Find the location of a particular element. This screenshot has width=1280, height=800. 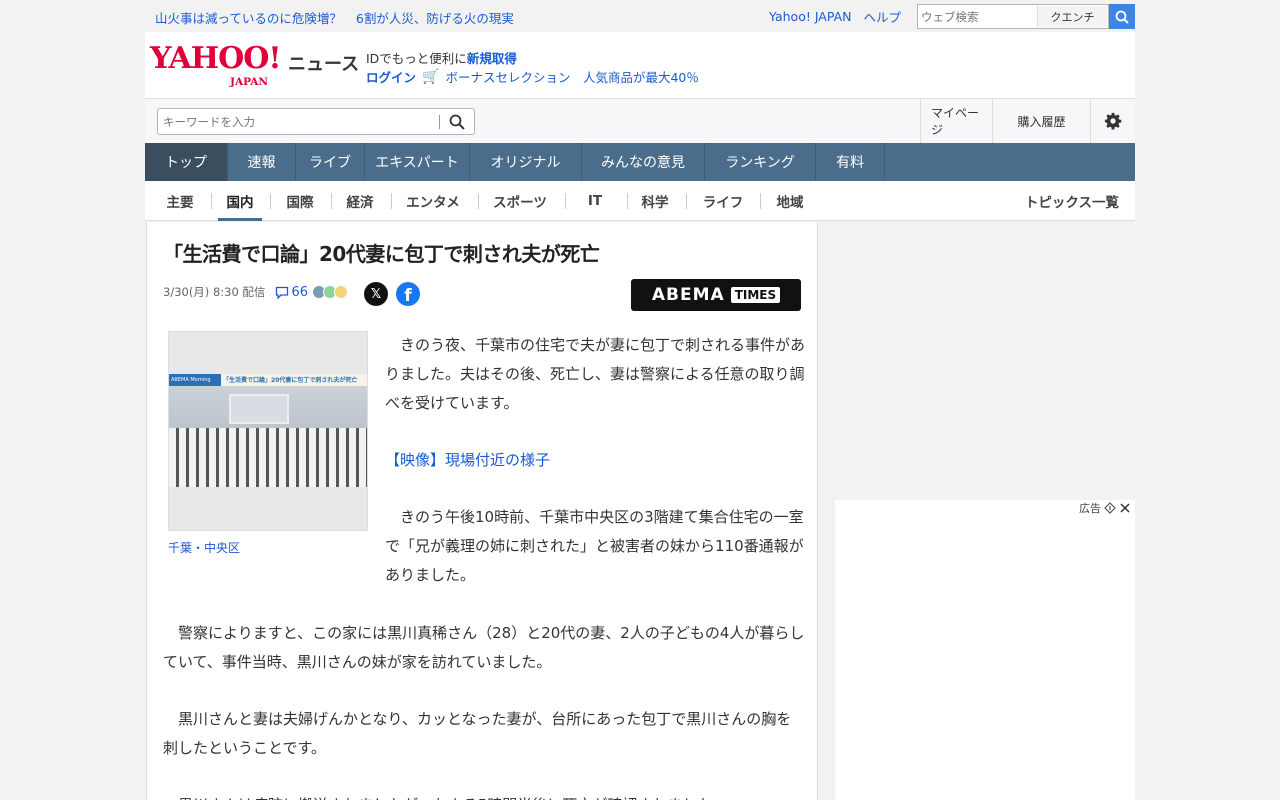

video-link: 【映像】現場付近の様子 is located at coordinates (595, 460).